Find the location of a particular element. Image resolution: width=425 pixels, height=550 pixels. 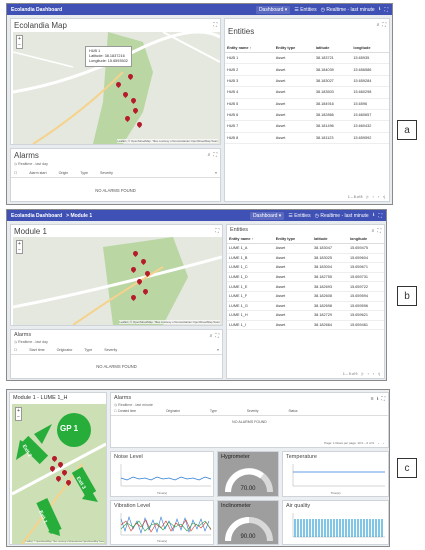

table-row: LUME 1_D Asset 38.182755 15.659731 is located at coordinates (305, 277).